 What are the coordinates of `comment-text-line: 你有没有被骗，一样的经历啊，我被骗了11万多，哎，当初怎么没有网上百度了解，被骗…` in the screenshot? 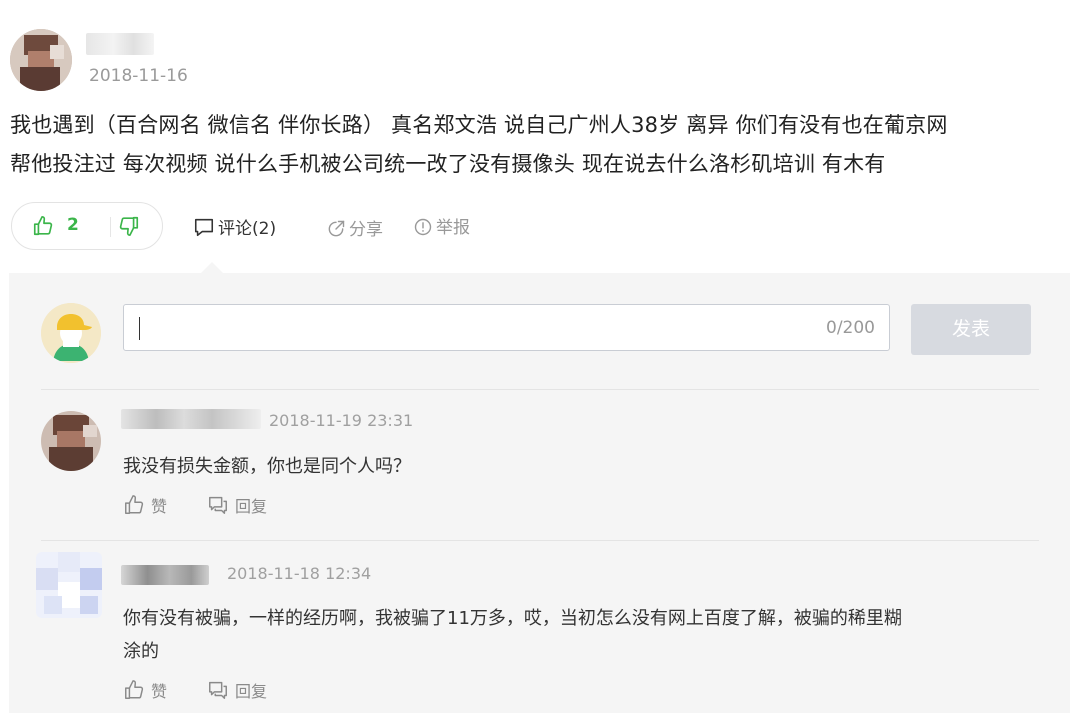 It's located at (512, 618).